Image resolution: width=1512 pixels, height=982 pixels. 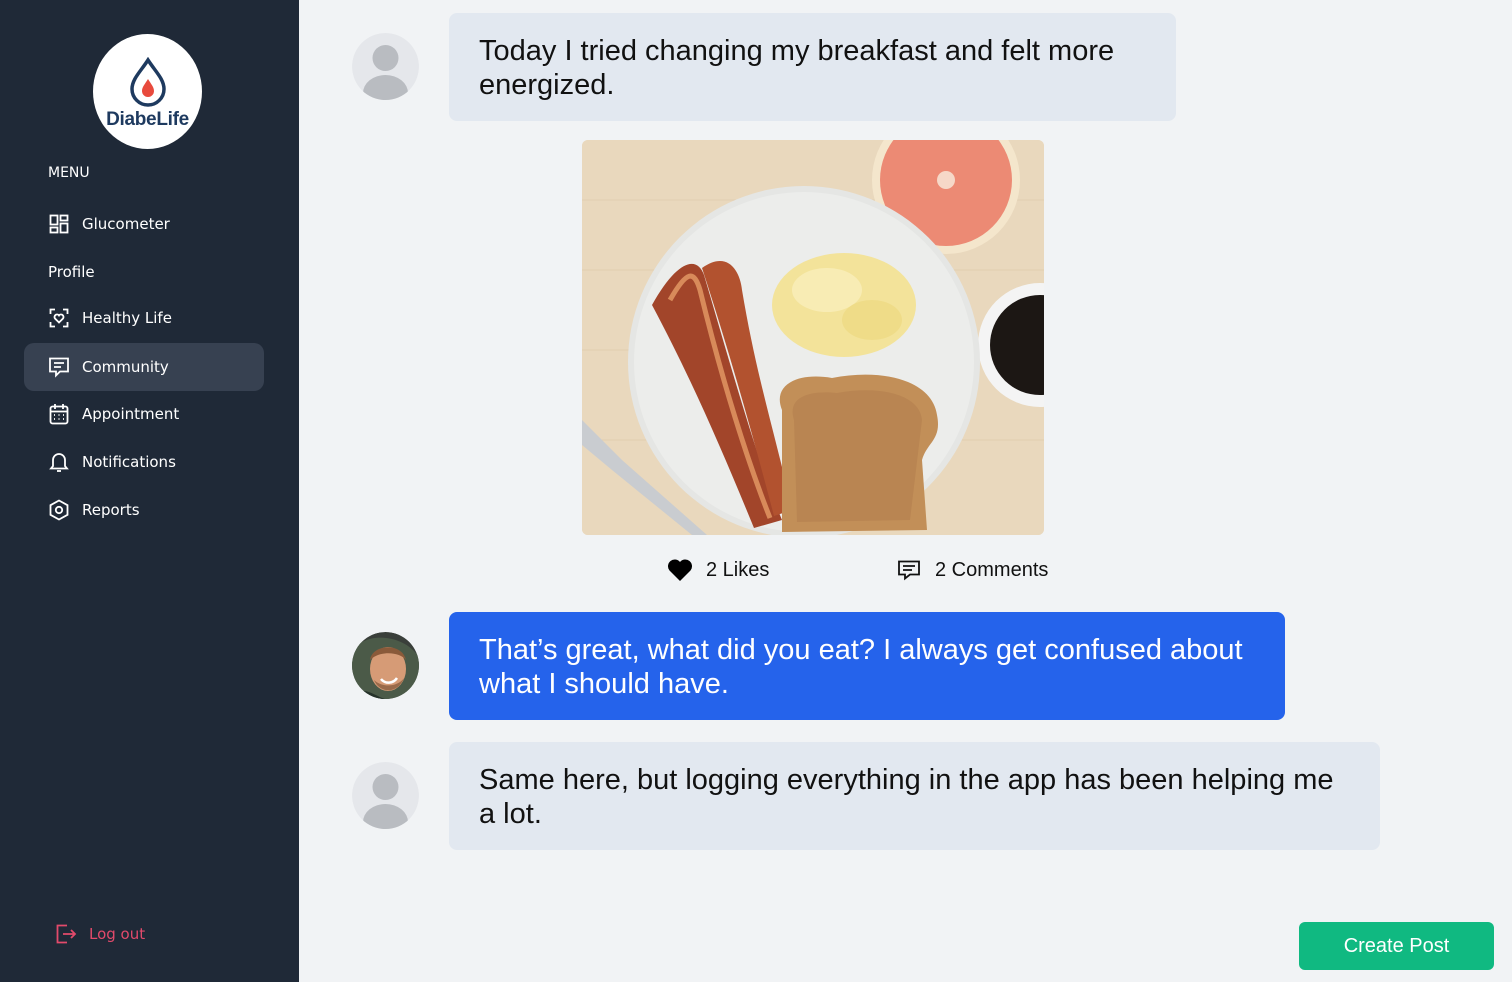 What do you see at coordinates (131, 414) in the screenshot?
I see `sidebar-item-label: Appointment` at bounding box center [131, 414].